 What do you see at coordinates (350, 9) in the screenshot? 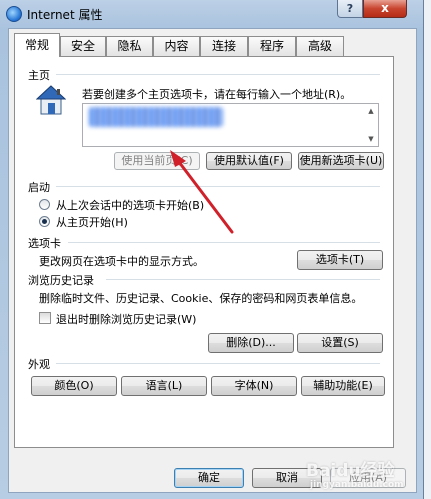
I see `help-button: ?` at bounding box center [350, 9].